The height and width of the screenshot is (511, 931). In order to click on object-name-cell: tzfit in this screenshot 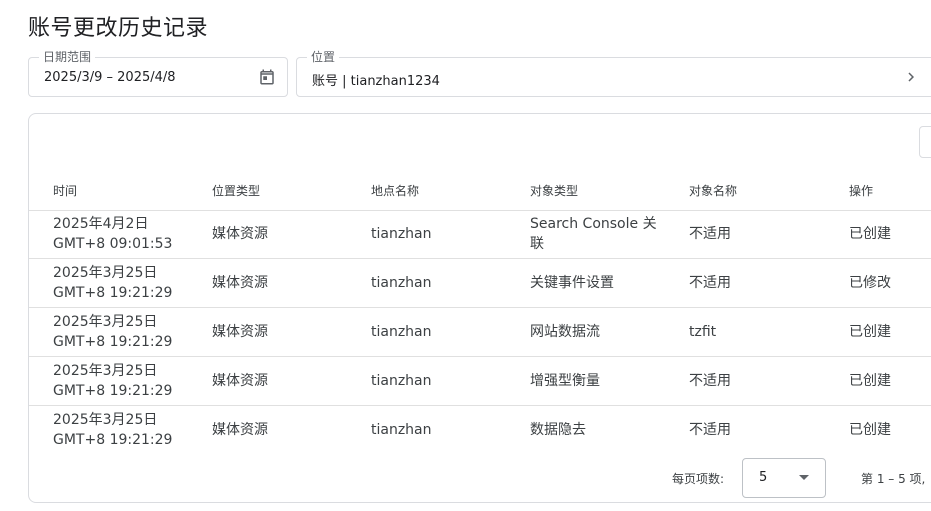, I will do `click(703, 332)`.